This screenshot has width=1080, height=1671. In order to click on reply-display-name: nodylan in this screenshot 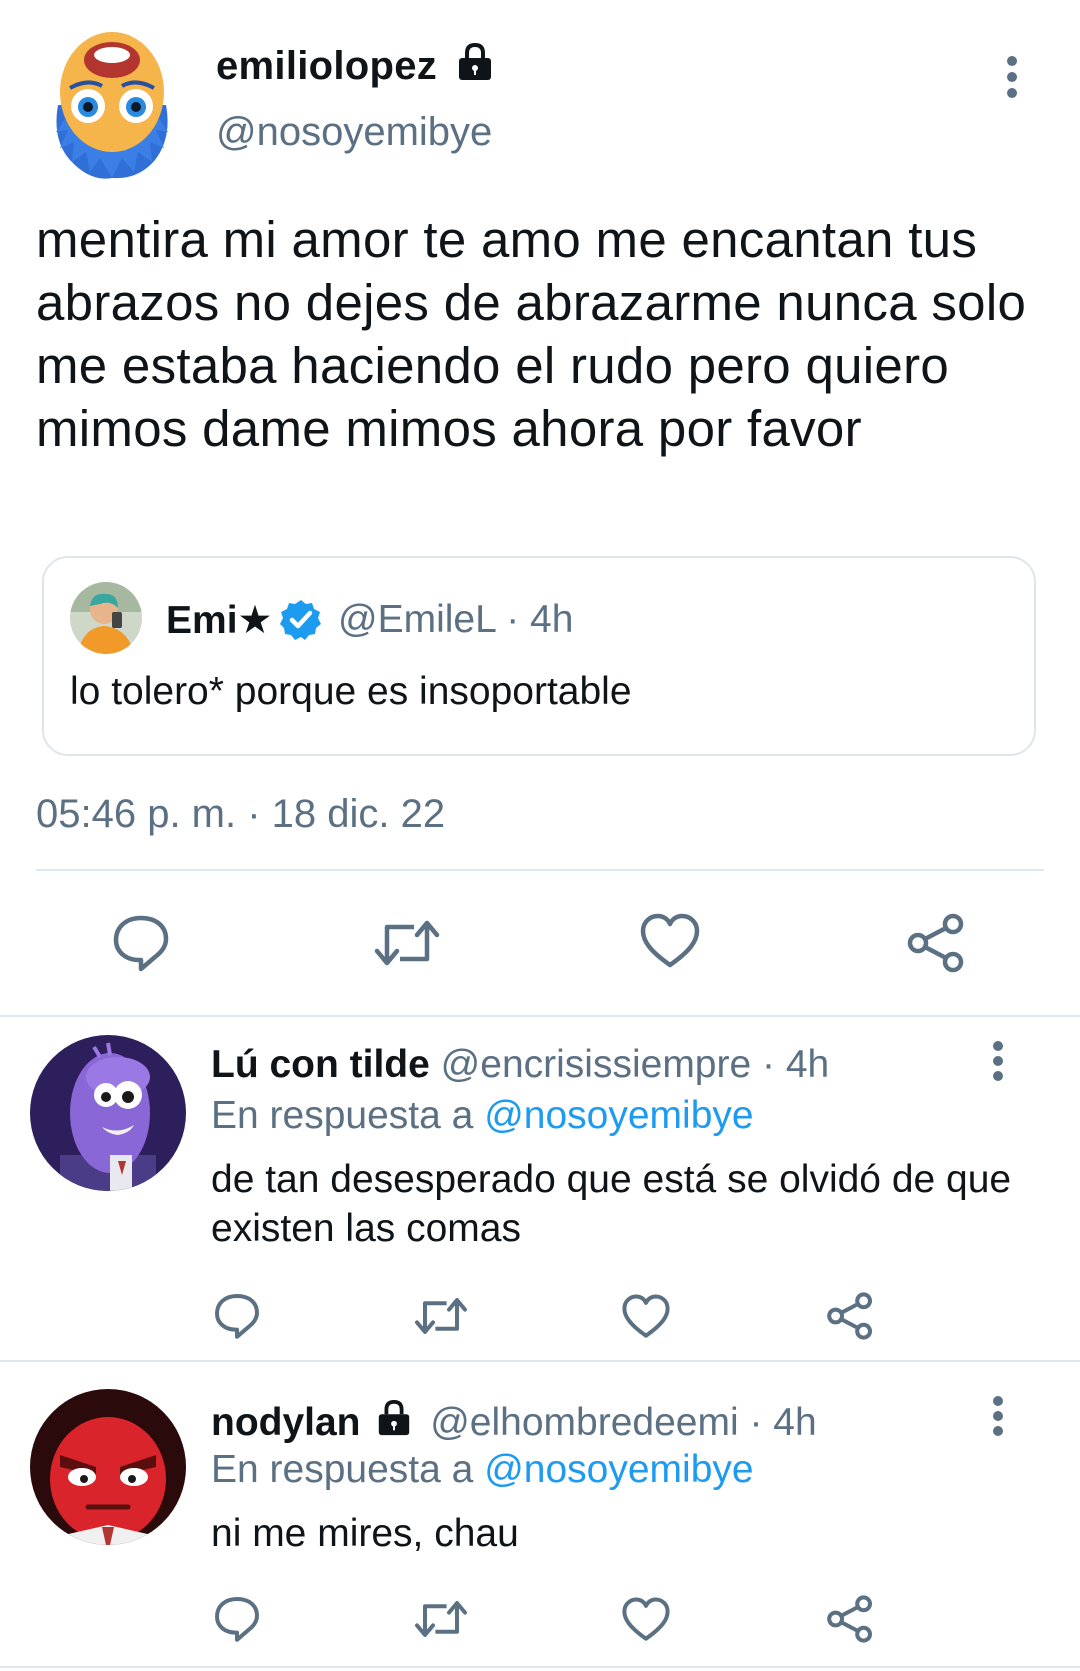, I will do `click(286, 1422)`.